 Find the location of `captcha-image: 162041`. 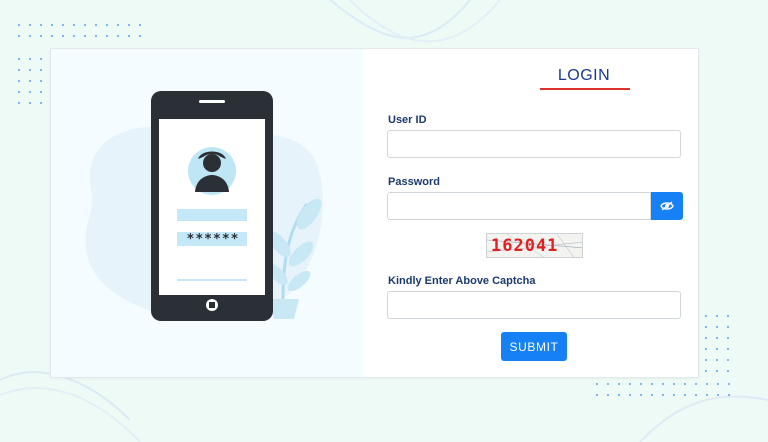

captcha-image: 162041 is located at coordinates (534, 245).